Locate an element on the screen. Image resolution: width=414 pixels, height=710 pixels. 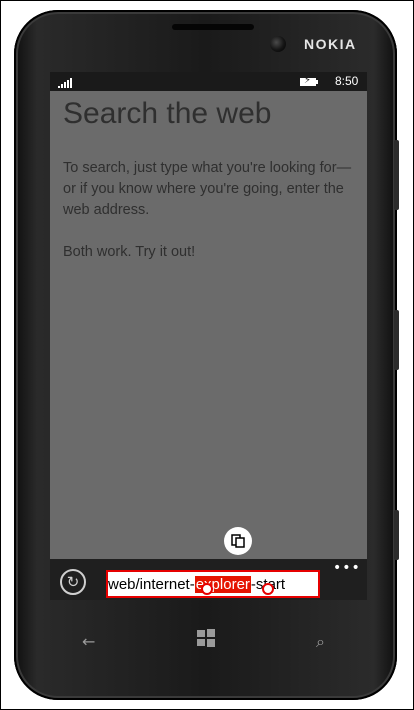
selection-start-handle is located at coordinates (207, 589).